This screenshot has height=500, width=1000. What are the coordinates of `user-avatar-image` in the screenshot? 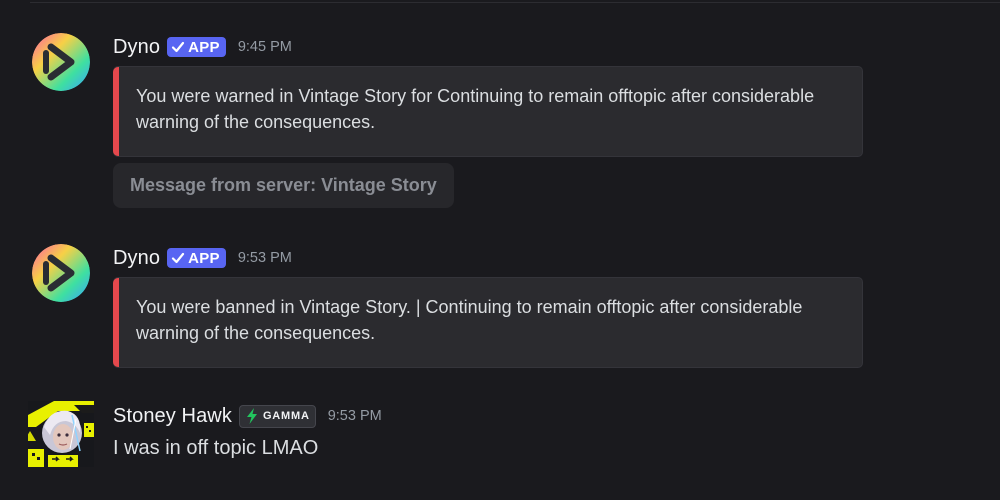 It's located at (61, 434).